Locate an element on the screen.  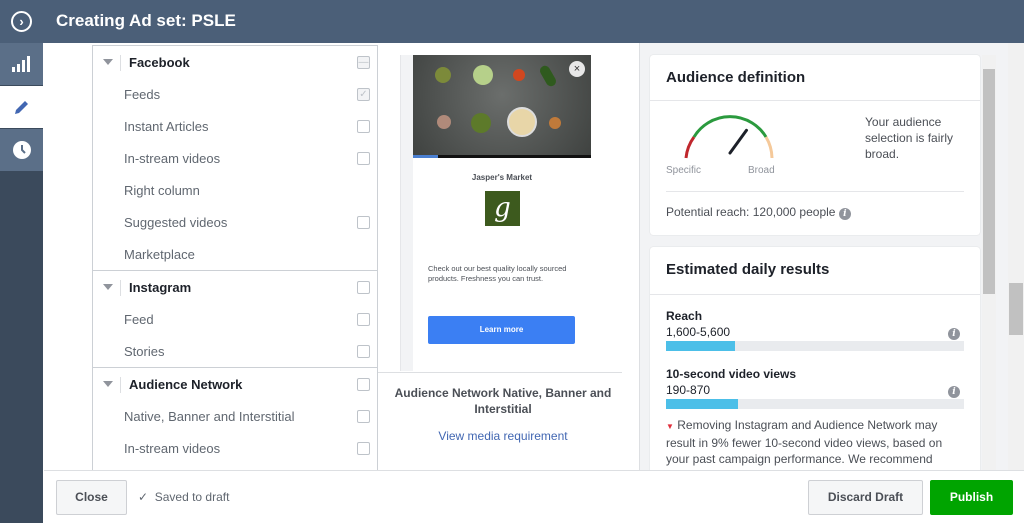
header: › Creating Ad set: PSLE is located at coordinates (512, 21).